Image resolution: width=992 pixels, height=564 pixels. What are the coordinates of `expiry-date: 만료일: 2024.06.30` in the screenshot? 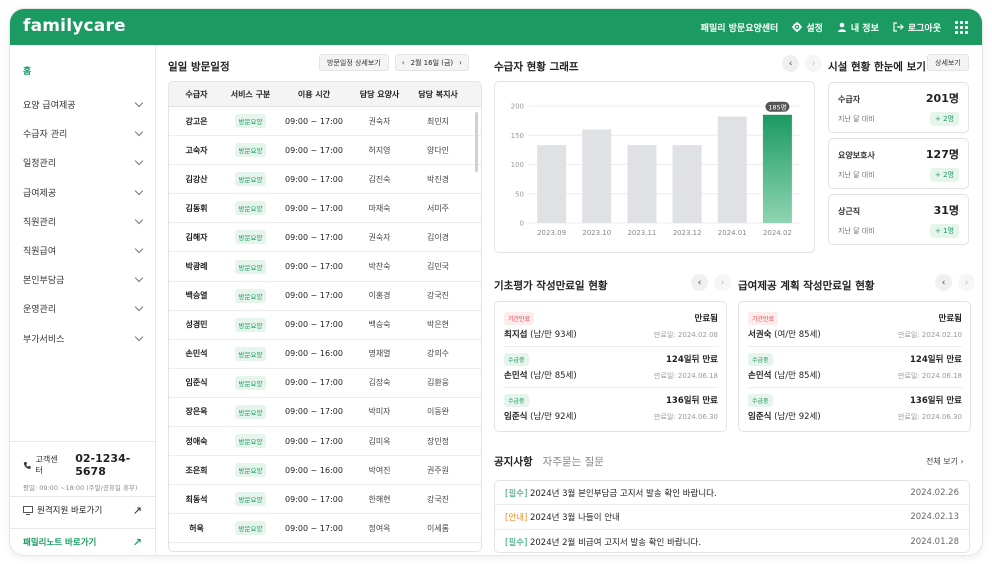 It's located at (930, 417).